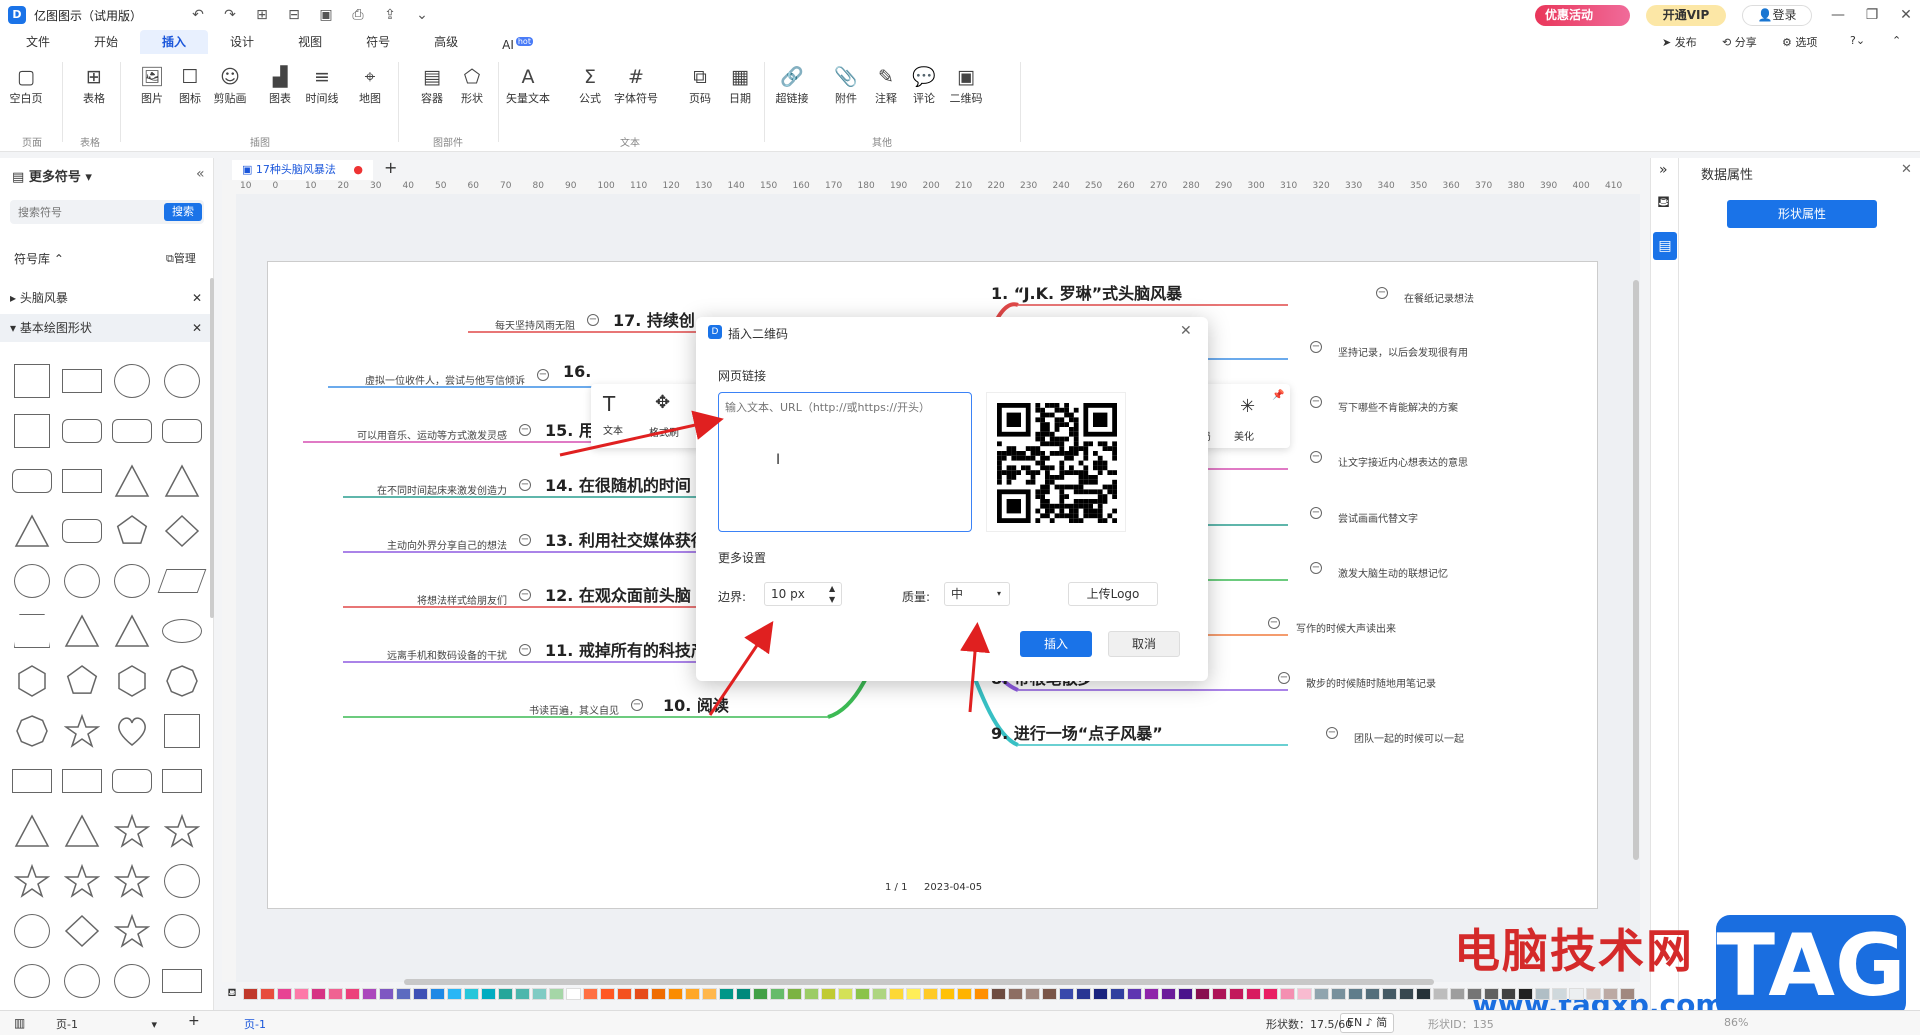  I want to click on color-palette: ⛾, so click(936, 994).